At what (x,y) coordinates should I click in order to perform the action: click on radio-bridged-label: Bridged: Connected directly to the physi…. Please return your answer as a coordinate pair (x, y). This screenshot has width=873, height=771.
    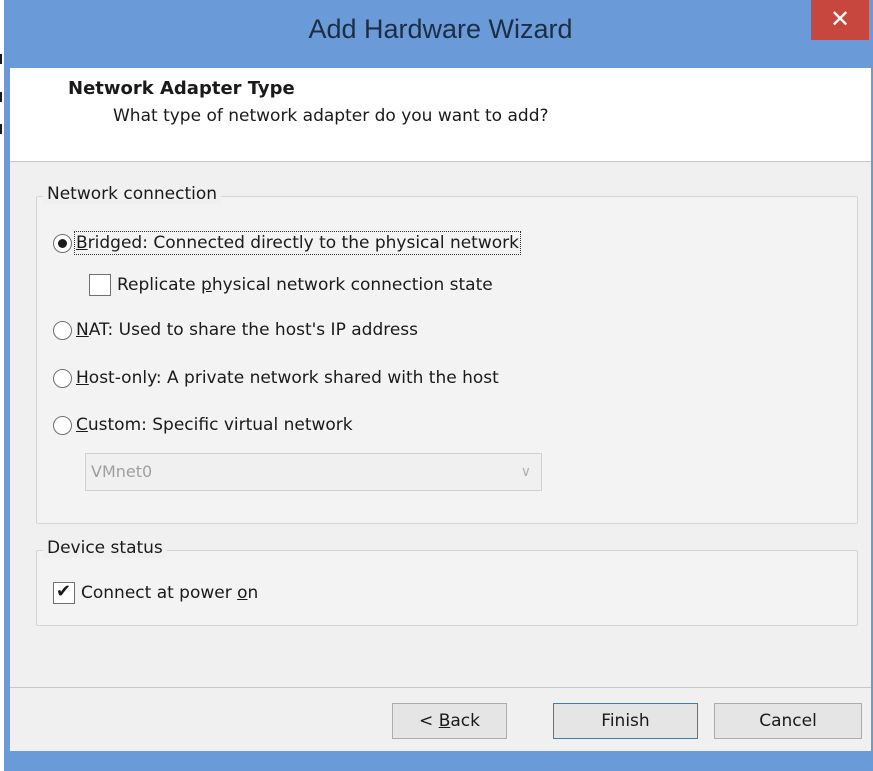
    Looking at the image, I should click on (297, 243).